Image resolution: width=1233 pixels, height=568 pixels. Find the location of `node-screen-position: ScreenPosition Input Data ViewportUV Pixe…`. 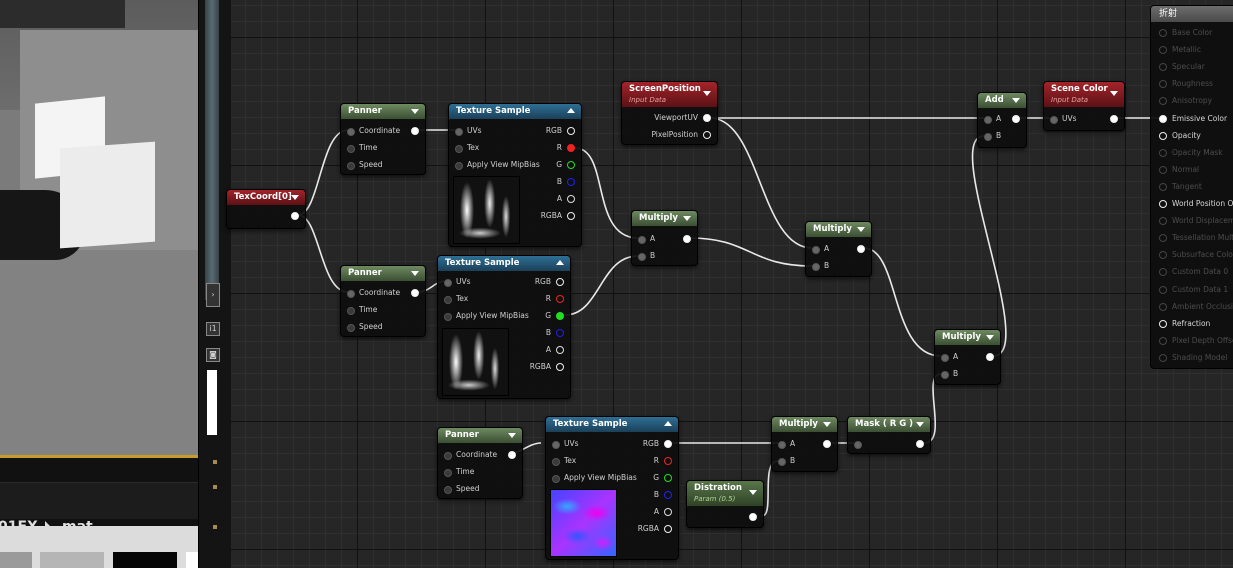

node-screen-position: ScreenPosition Input Data ViewportUV Pixe… is located at coordinates (669, 113).